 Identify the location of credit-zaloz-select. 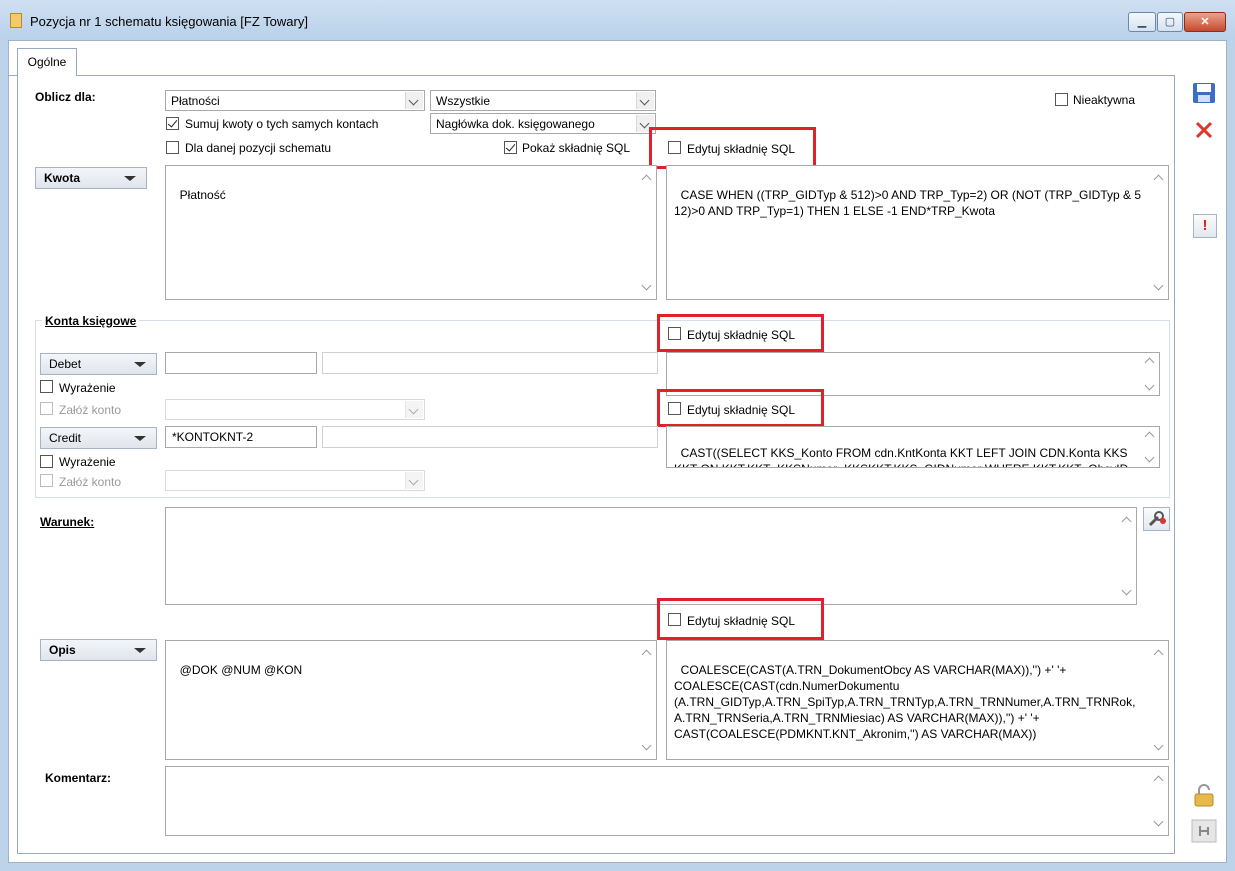
(295, 480).